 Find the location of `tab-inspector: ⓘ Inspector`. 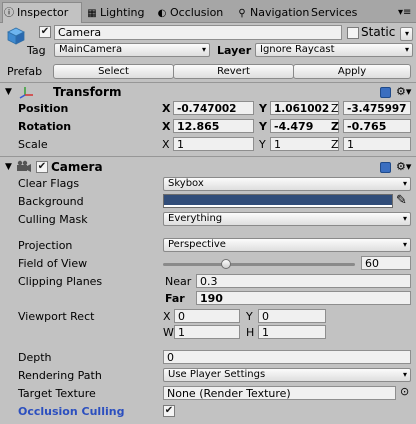

tab-inspector: ⓘ Inspector is located at coordinates (42, 12).